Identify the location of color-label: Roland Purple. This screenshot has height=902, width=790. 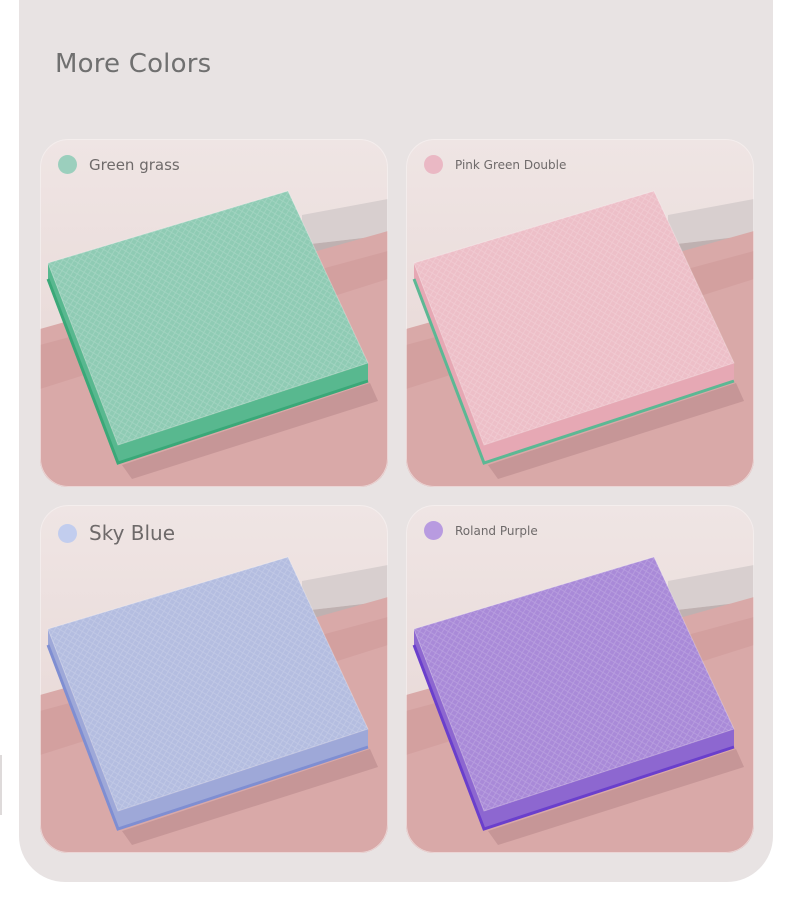
(481, 530).